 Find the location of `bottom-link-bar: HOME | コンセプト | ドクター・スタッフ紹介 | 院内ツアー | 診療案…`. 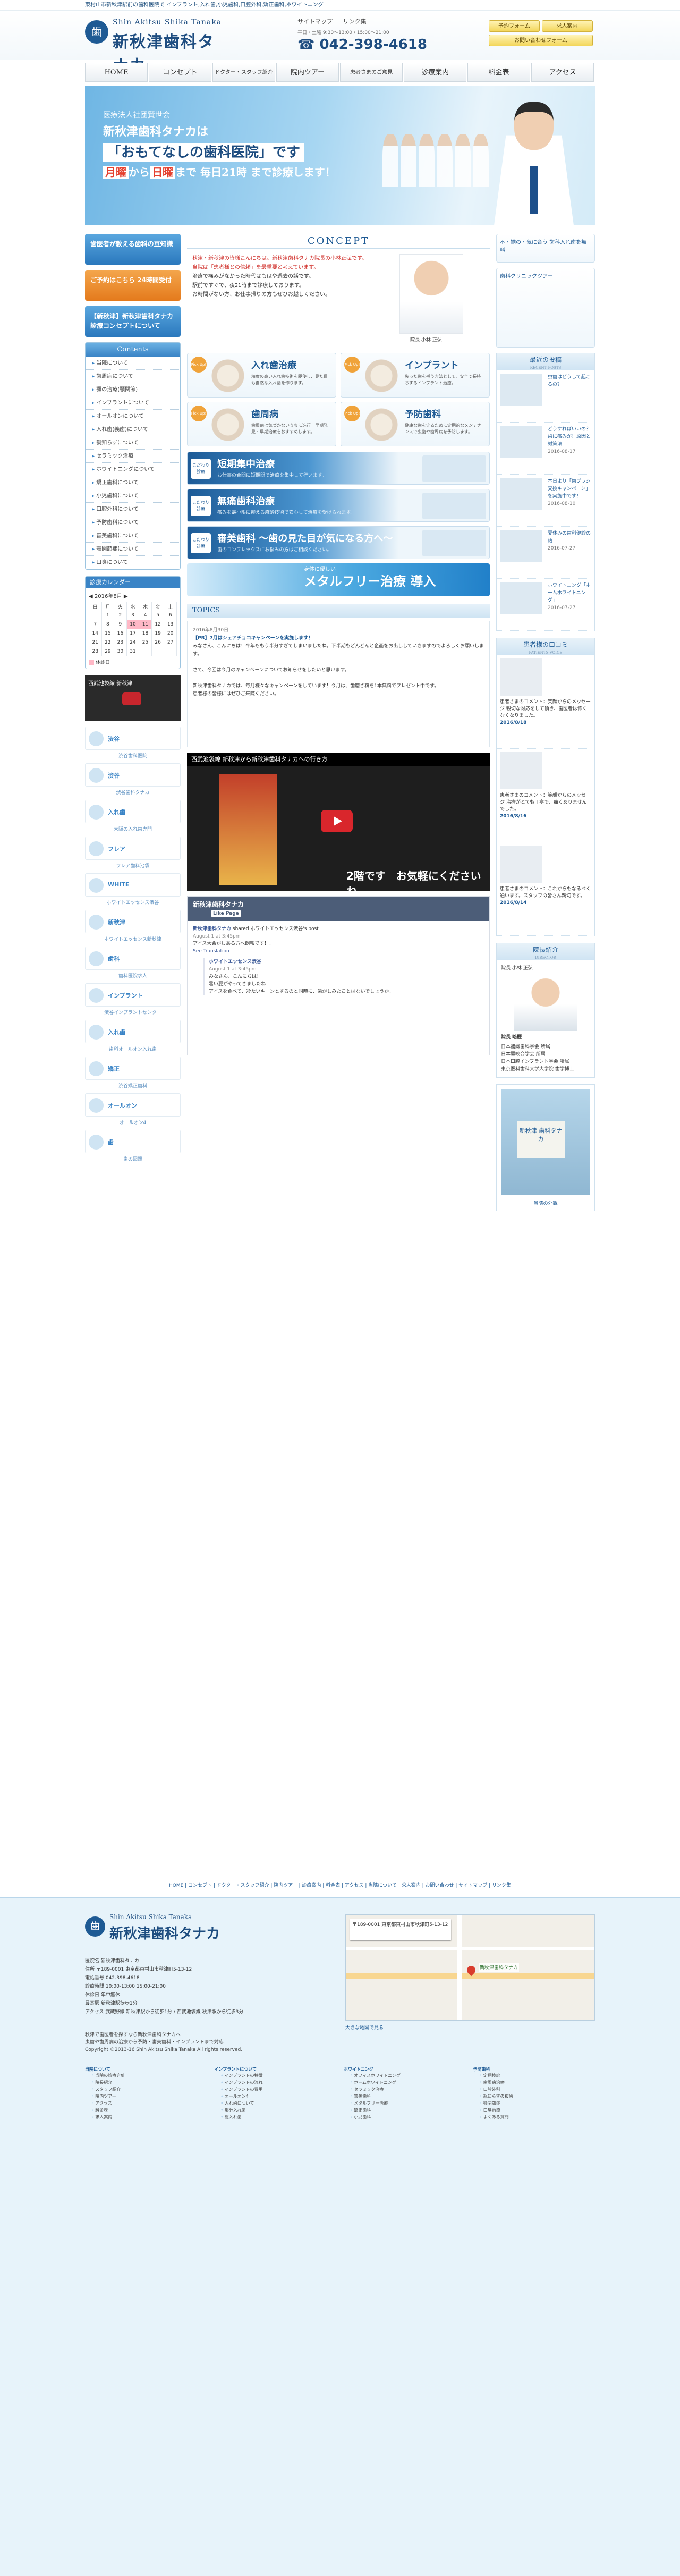

bottom-link-bar: HOME | コンセプト | ドクター・スタッフ紹介 | 院内ツアー | 診療案… is located at coordinates (340, 1886).